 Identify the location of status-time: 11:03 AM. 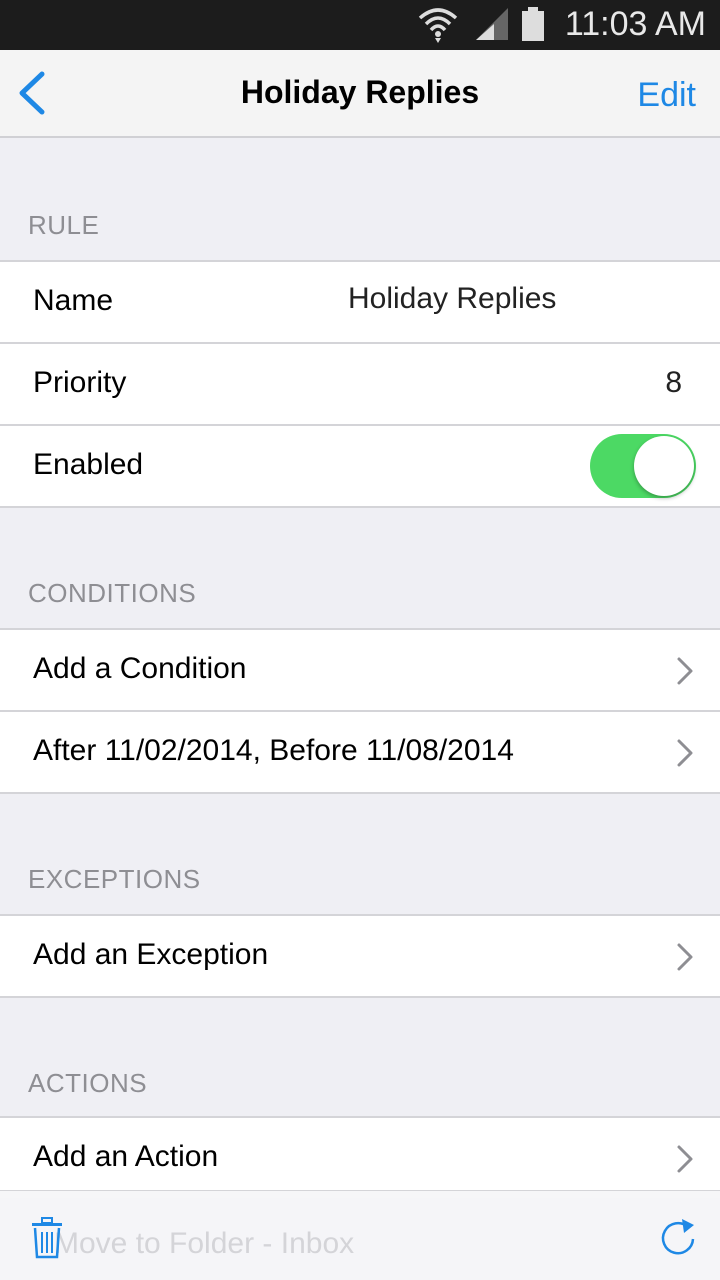
(635, 24).